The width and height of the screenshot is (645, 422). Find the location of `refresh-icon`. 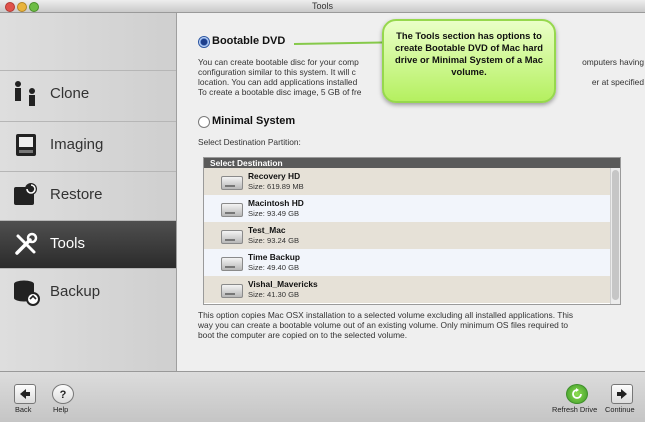

refresh-icon is located at coordinates (577, 393).